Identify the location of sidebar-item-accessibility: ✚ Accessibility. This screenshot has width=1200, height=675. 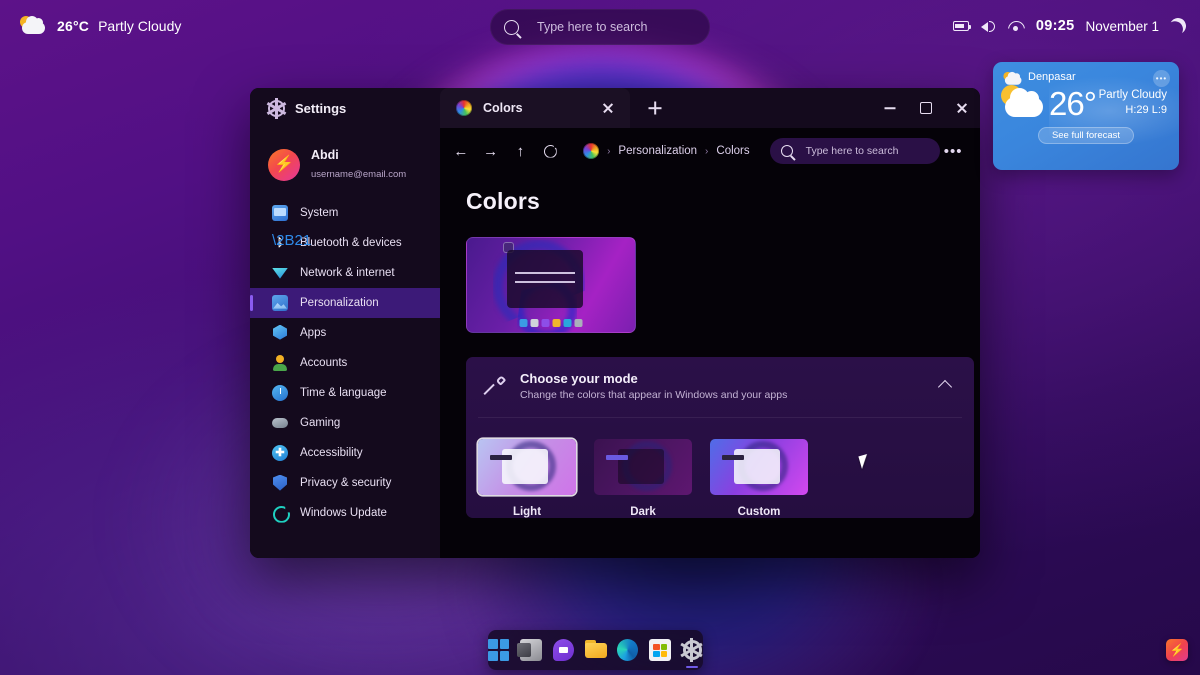
(345, 453).